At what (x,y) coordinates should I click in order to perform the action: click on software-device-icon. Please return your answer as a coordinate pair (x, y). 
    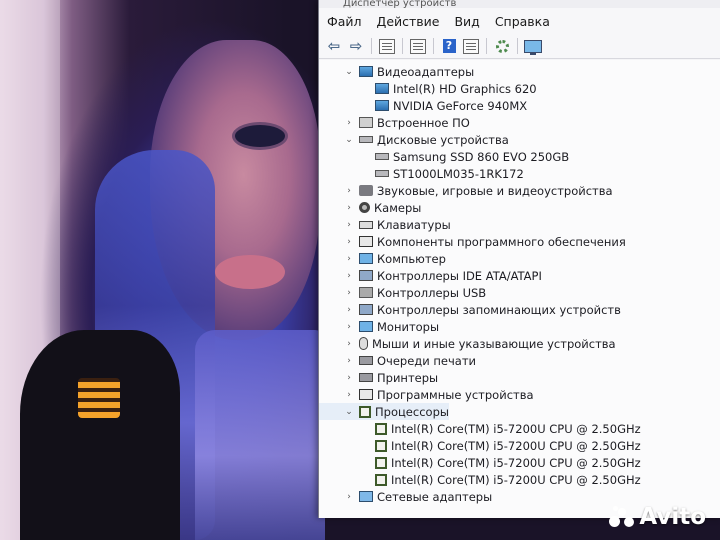
    Looking at the image, I should click on (366, 394).